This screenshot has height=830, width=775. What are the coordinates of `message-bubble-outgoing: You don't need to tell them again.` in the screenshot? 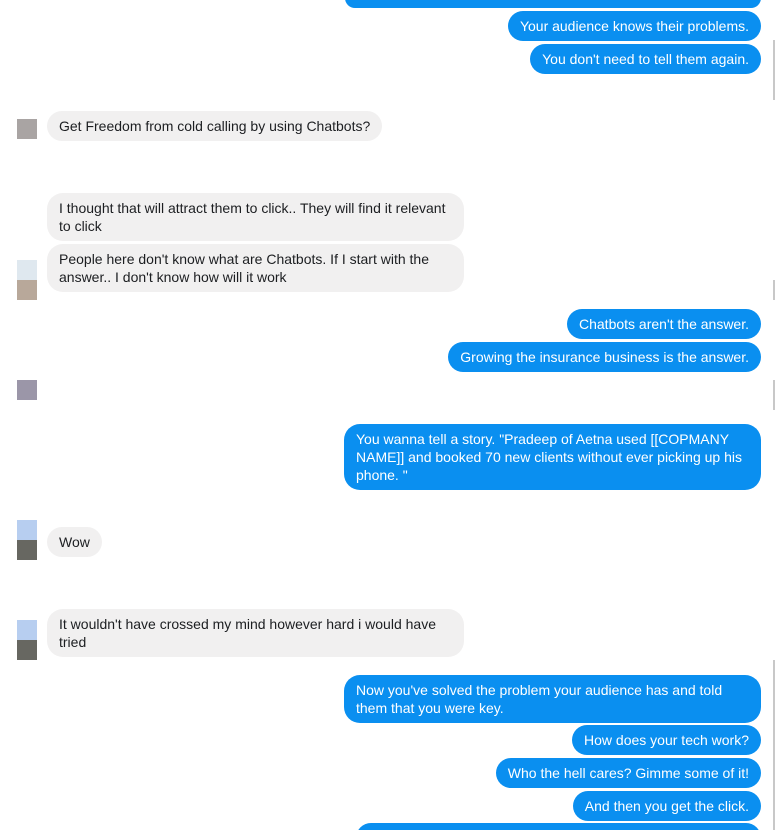 It's located at (645, 59).